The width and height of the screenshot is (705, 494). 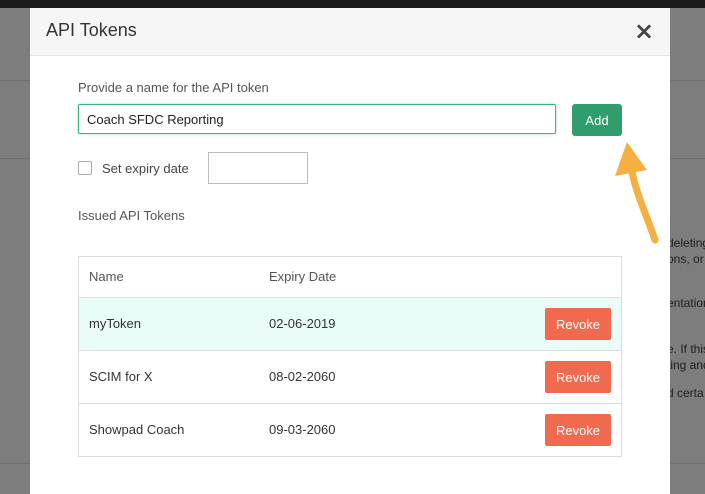 I want to click on issued-tokens-label: Issued API Tokens, so click(x=131, y=215).